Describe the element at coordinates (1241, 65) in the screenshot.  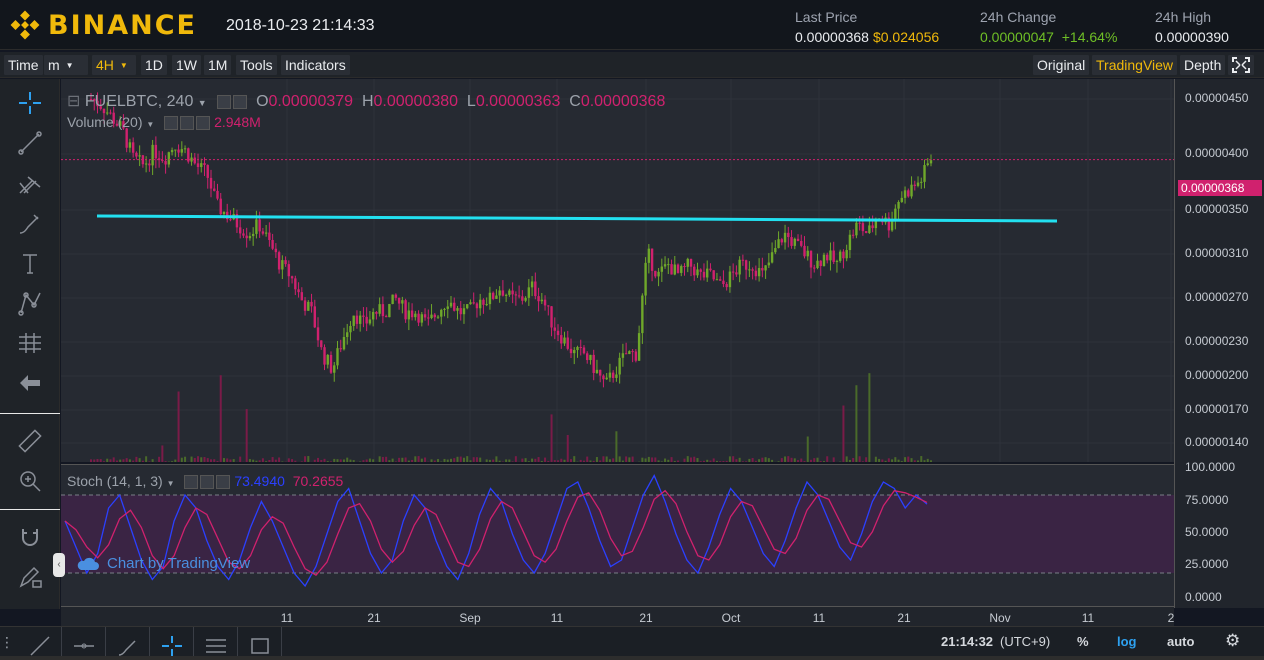
I see `fullscreen-button` at that location.